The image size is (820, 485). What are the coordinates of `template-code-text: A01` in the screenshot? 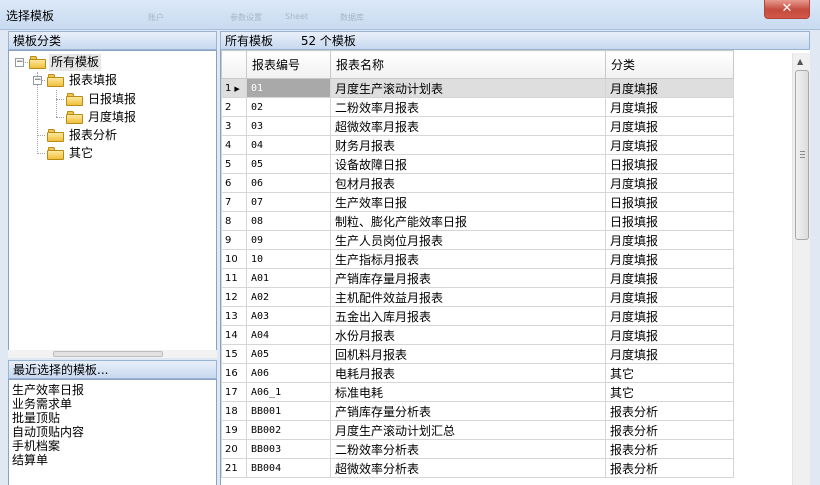 It's located at (260, 278).